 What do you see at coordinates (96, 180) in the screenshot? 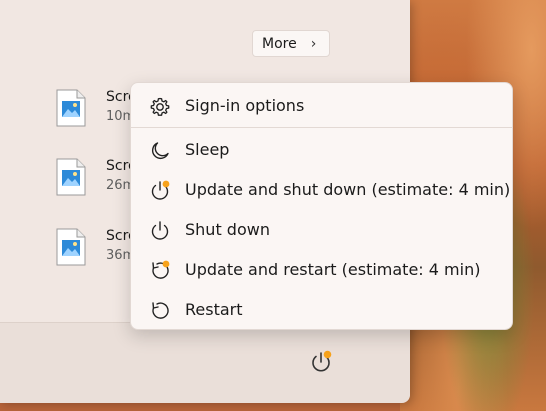
I see `recent-file-item: Scre 26m` at bounding box center [96, 180].